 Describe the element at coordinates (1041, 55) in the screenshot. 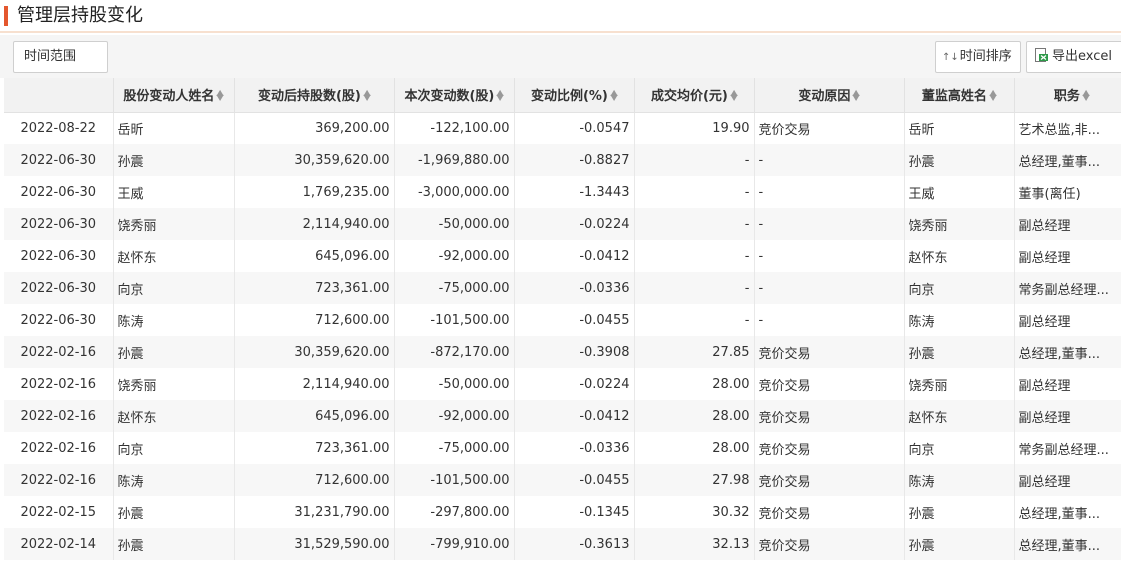

I see `excel-icon` at that location.